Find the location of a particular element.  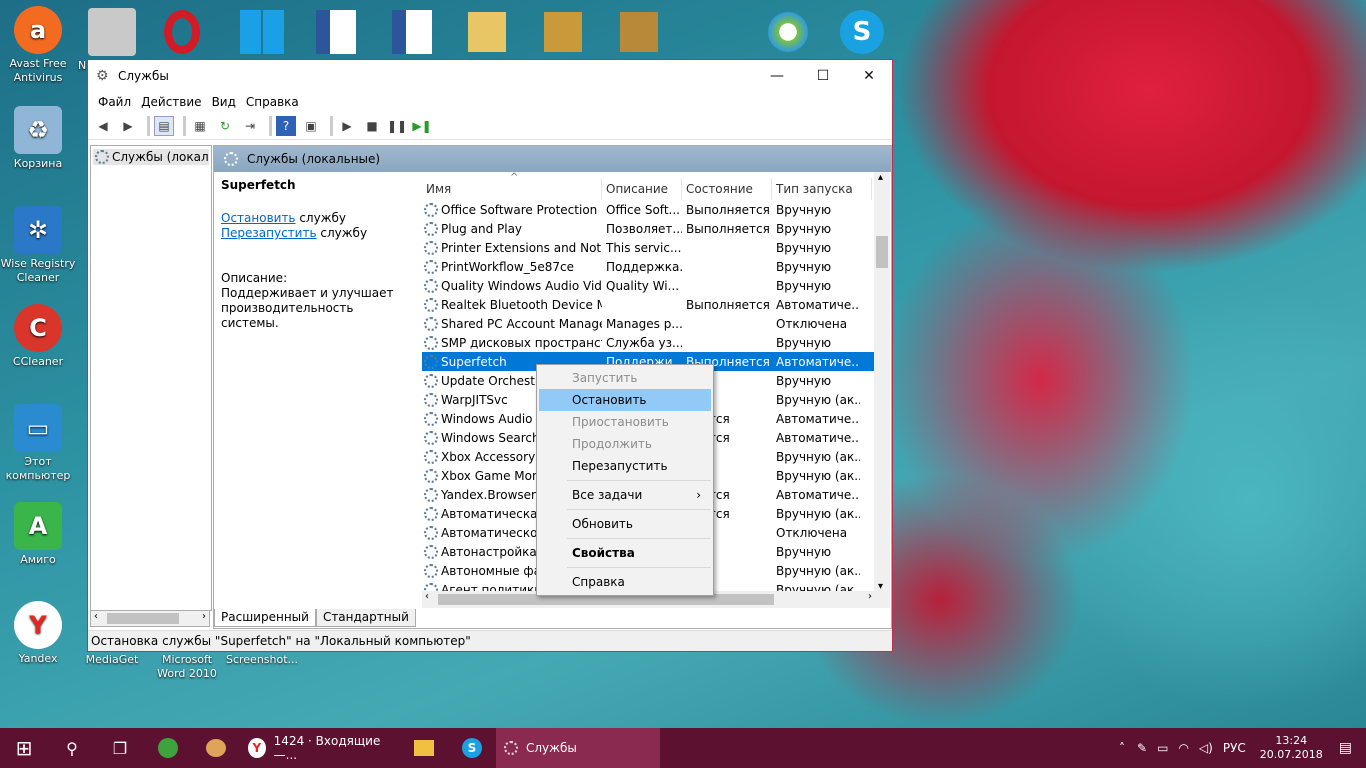

context-menu-item: Перезапустить is located at coordinates (625, 466).